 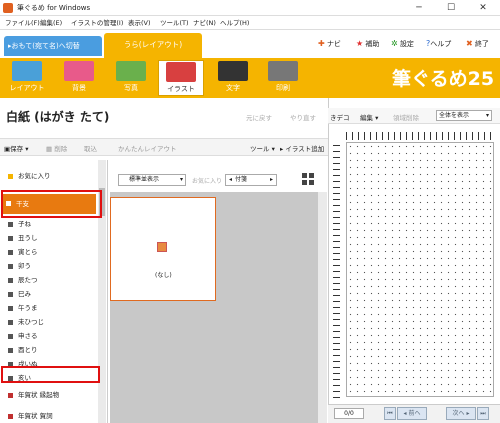 I want to click on thumbnail-label: (なし), so click(x=163, y=275).